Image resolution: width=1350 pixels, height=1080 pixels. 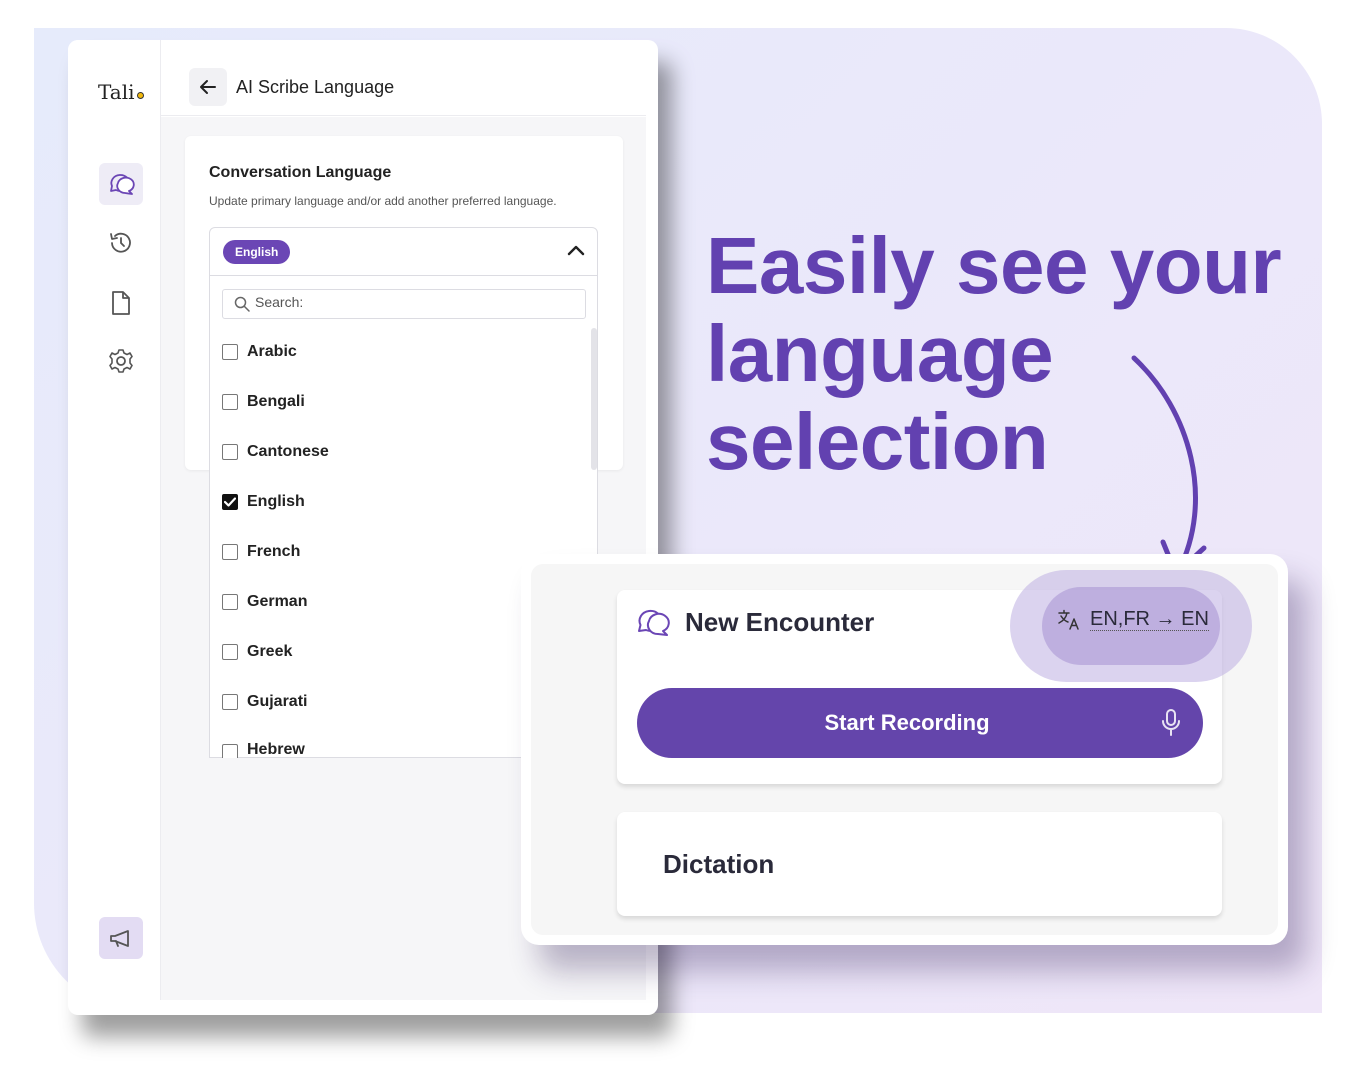 I want to click on sidebar-item-history, so click(x=121, y=243).